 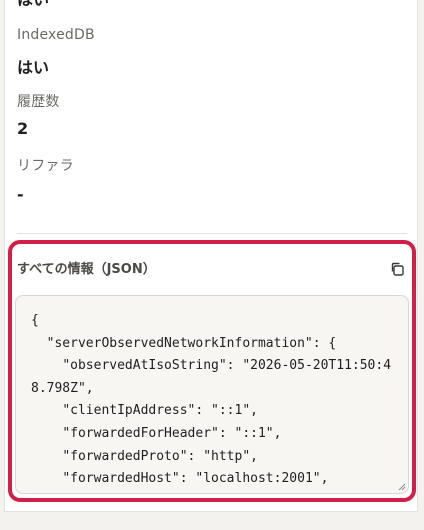 I want to click on section-divider, so click(x=212, y=233).